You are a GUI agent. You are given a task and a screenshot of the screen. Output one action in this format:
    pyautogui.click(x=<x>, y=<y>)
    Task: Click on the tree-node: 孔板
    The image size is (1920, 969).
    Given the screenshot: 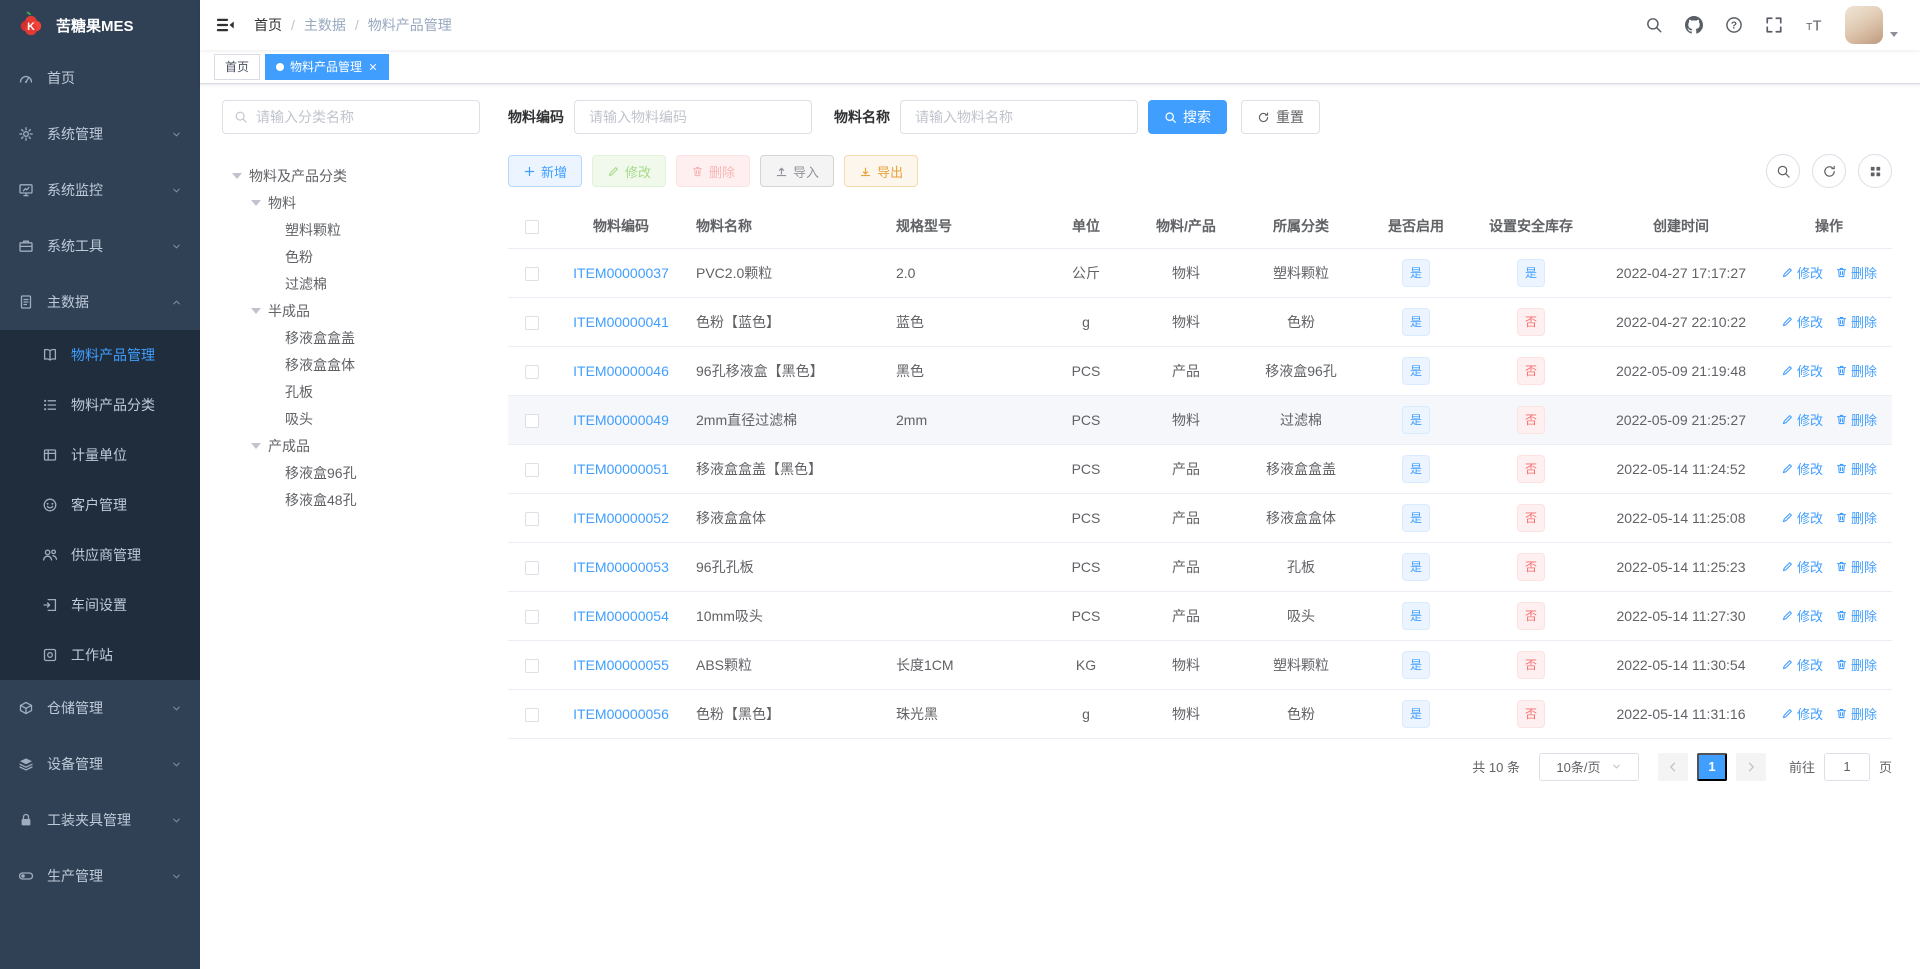 What is the action you would take?
    pyautogui.click(x=351, y=391)
    